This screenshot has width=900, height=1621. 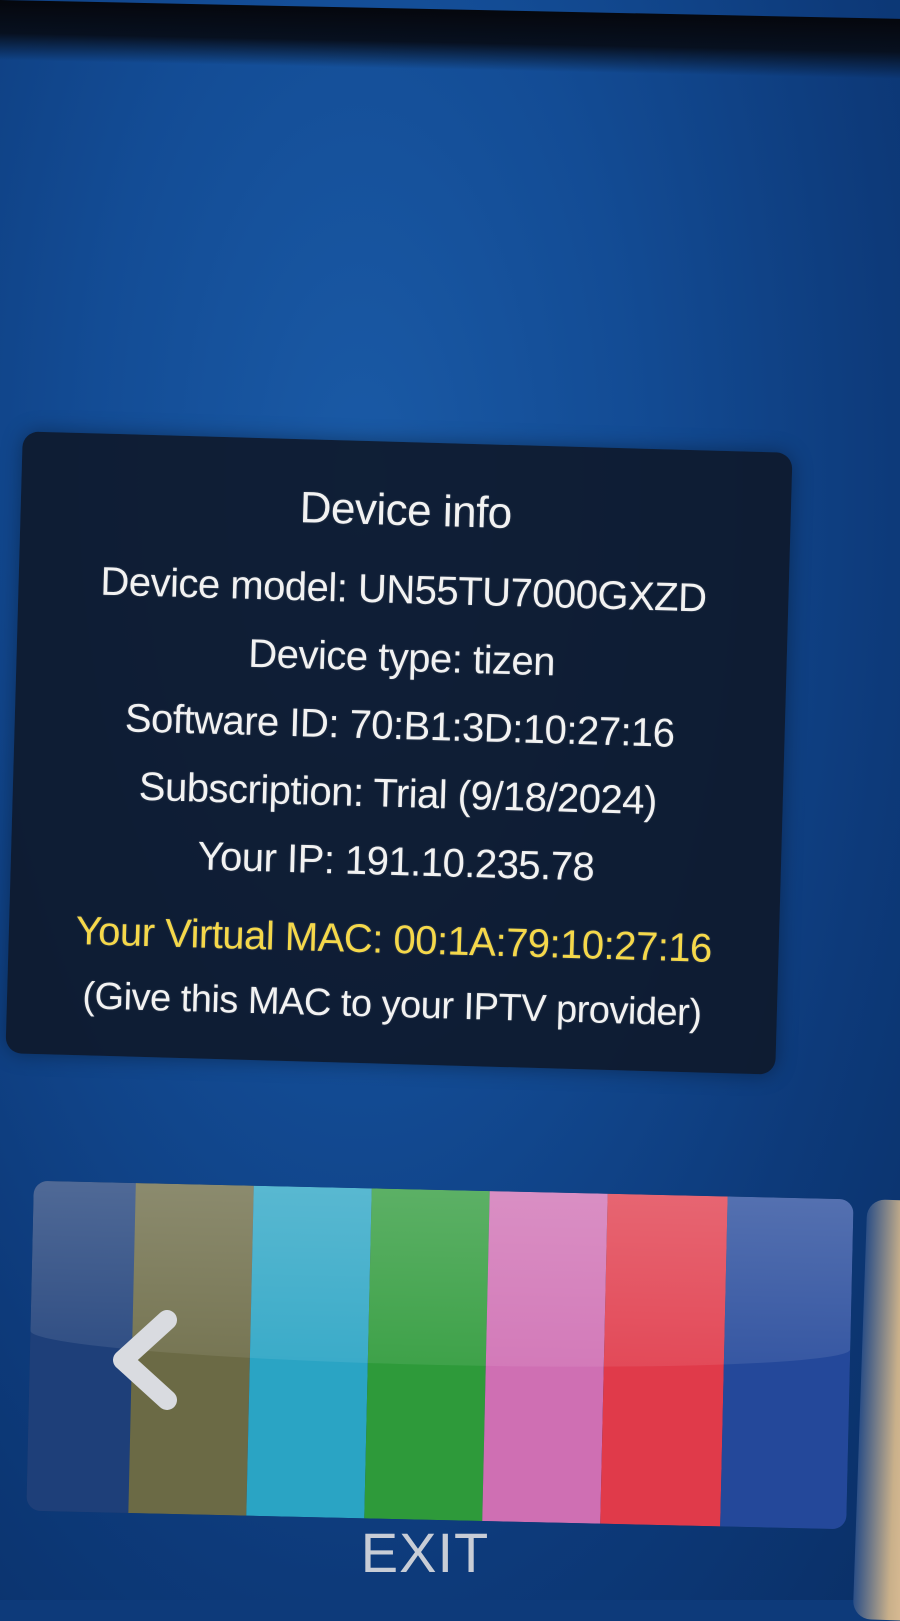 What do you see at coordinates (398, 794) in the screenshot?
I see `subscription-status: Subscription: Trial (9/18/2024)` at bounding box center [398, 794].